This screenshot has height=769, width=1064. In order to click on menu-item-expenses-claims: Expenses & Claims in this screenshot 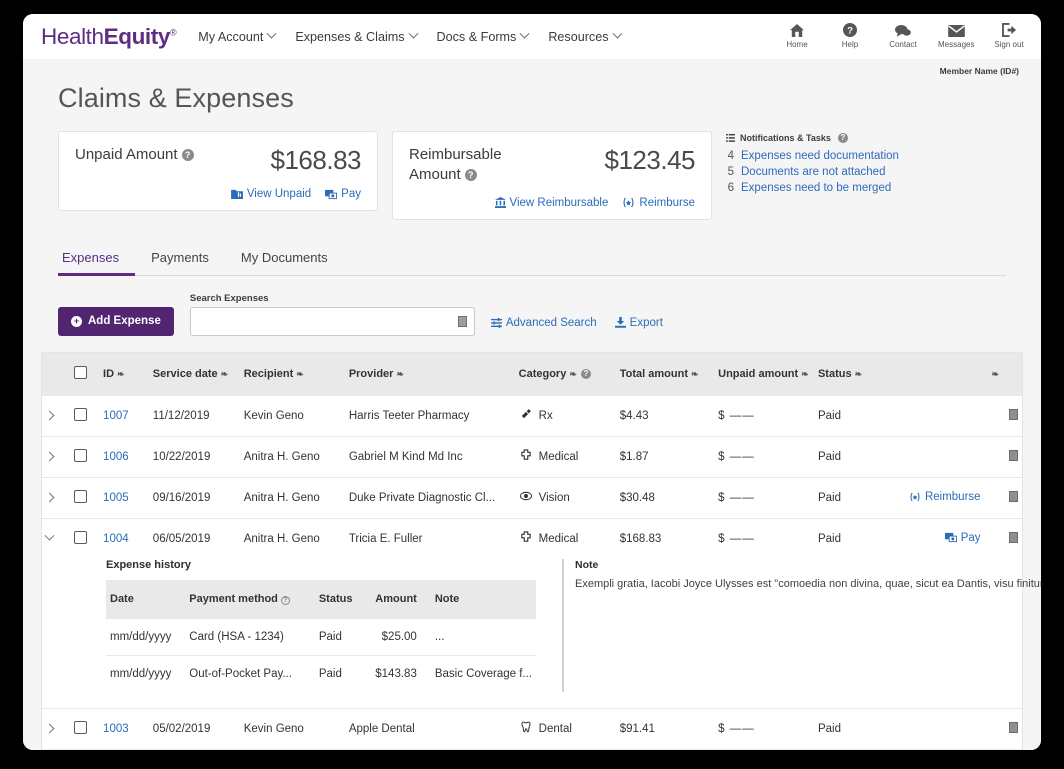, I will do `click(356, 36)`.